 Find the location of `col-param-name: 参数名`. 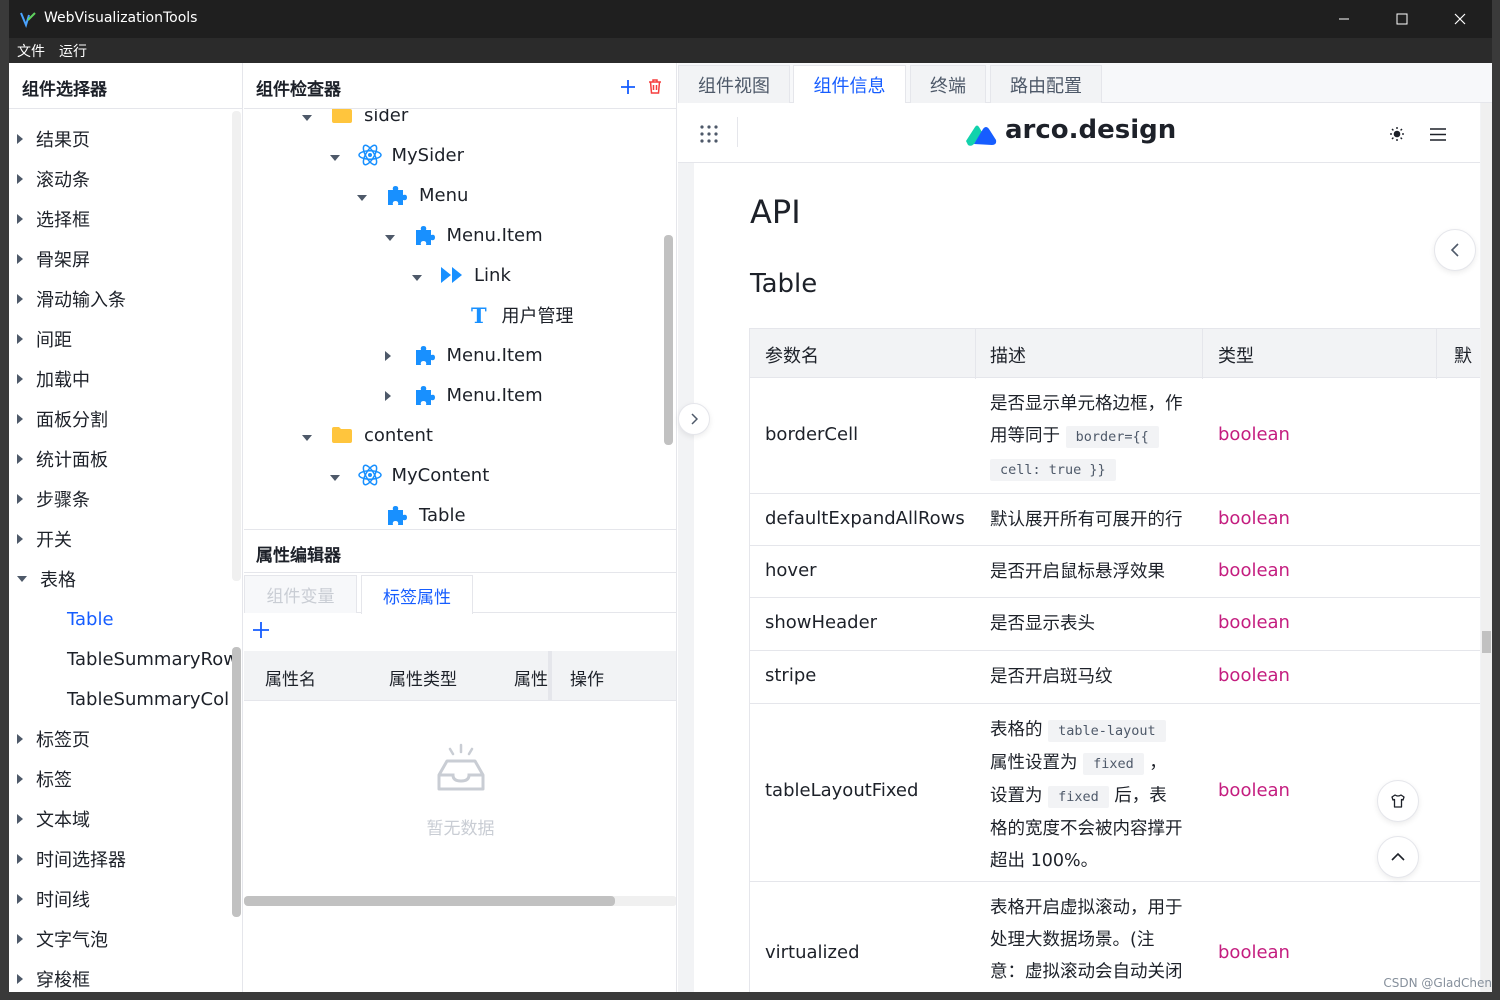

col-param-name: 参数名 is located at coordinates (792, 356).